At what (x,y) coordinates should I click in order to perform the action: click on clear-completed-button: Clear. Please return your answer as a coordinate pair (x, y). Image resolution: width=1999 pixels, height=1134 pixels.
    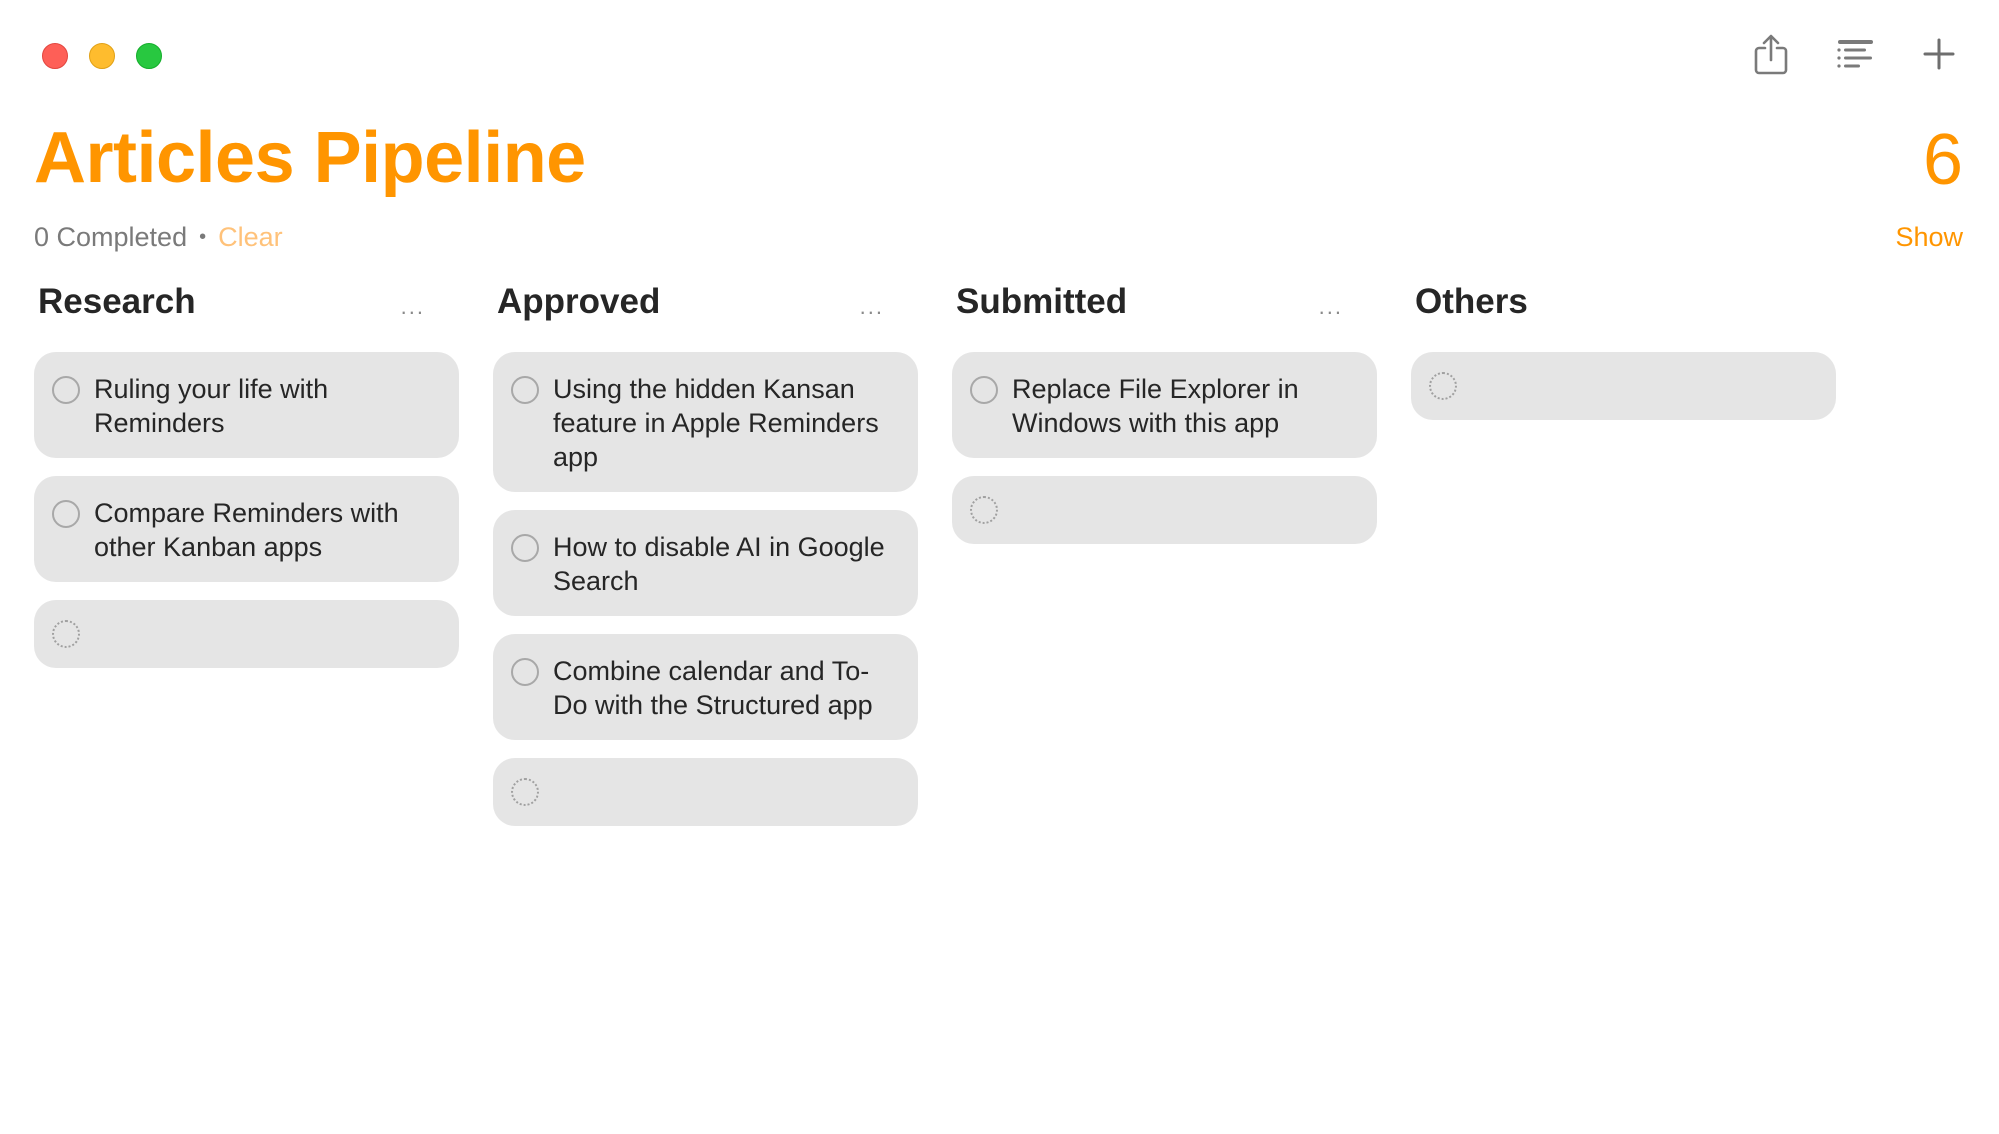
    Looking at the image, I should click on (250, 237).